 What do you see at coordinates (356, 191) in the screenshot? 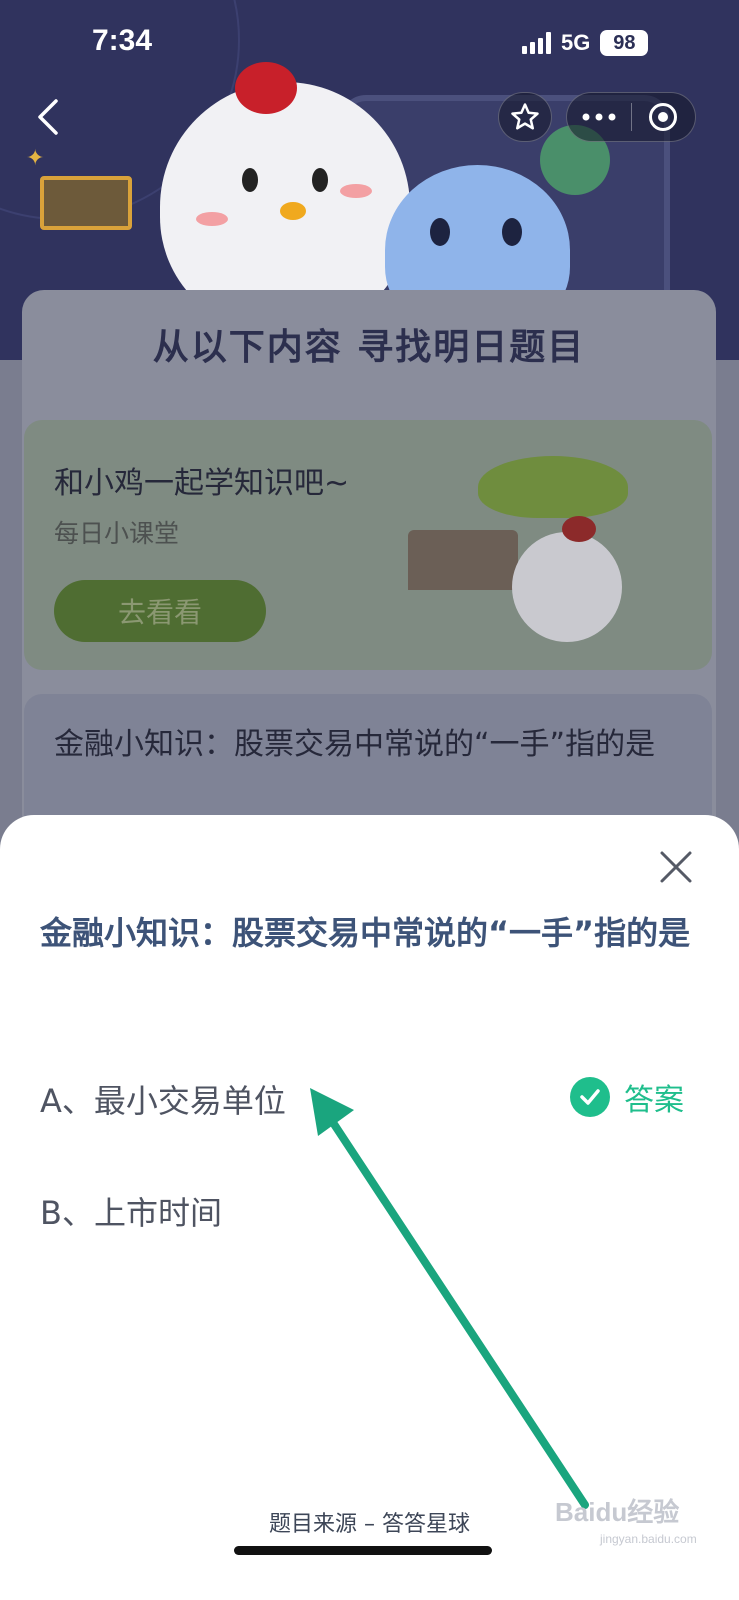
I see `hen-cheek-right` at bounding box center [356, 191].